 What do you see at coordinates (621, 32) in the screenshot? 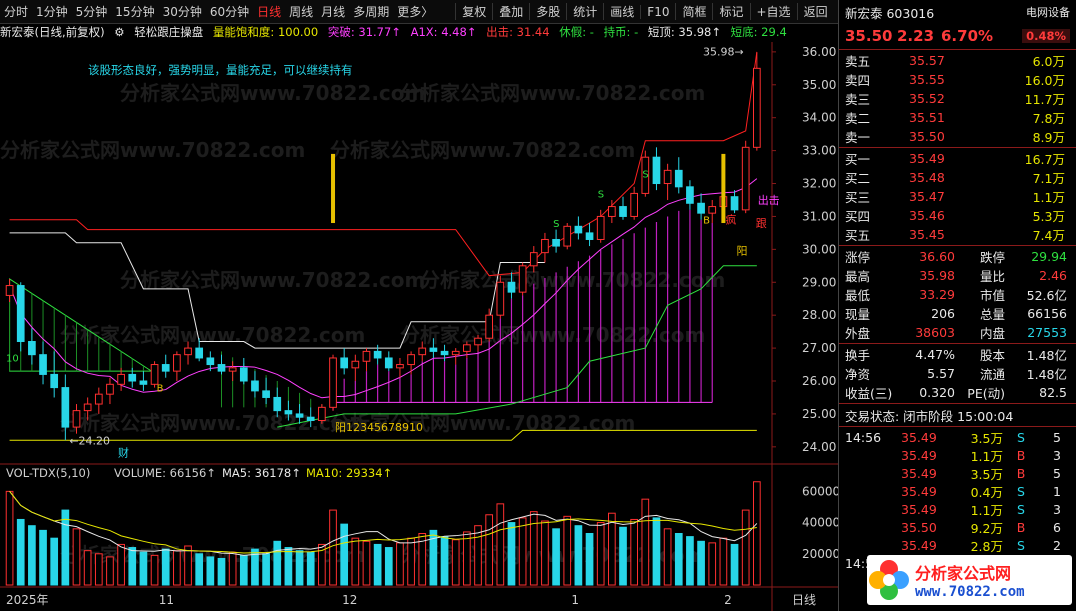
I see `hold-cash-value: 持币: -` at bounding box center [621, 32].